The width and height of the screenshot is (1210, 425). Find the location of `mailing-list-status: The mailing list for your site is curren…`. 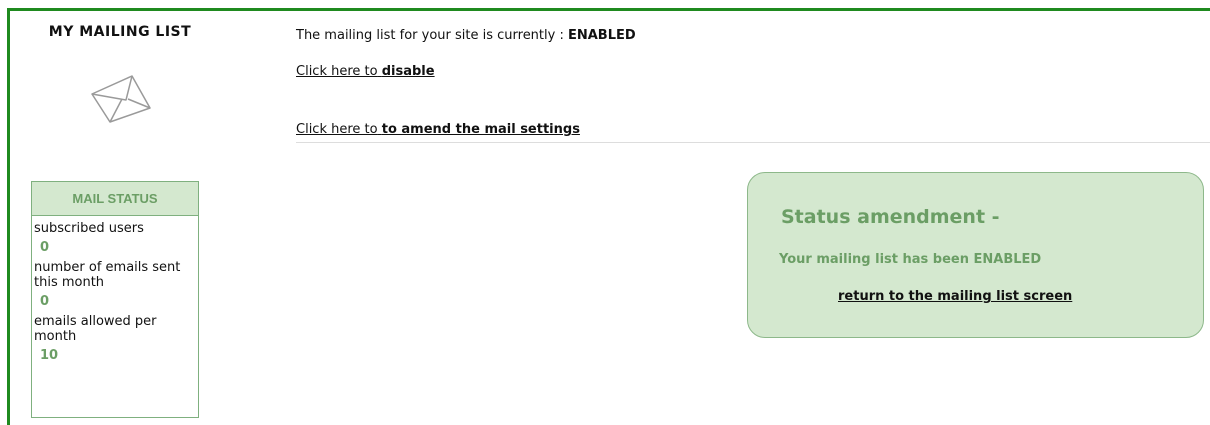

mailing-list-status: The mailing list for your site is curren… is located at coordinates (466, 35).